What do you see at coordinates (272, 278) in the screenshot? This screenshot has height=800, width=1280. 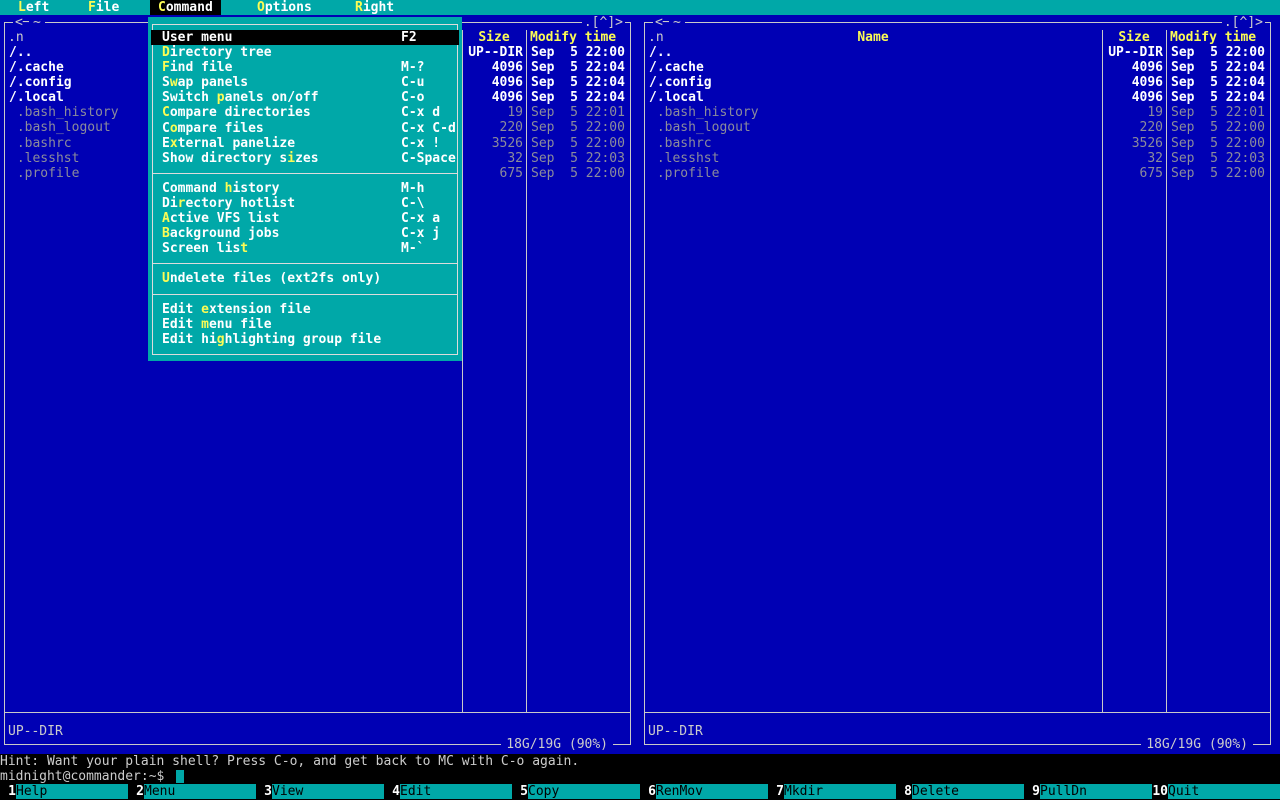 I see `menu-item-label: Undelete files (ext2fs only)` at bounding box center [272, 278].